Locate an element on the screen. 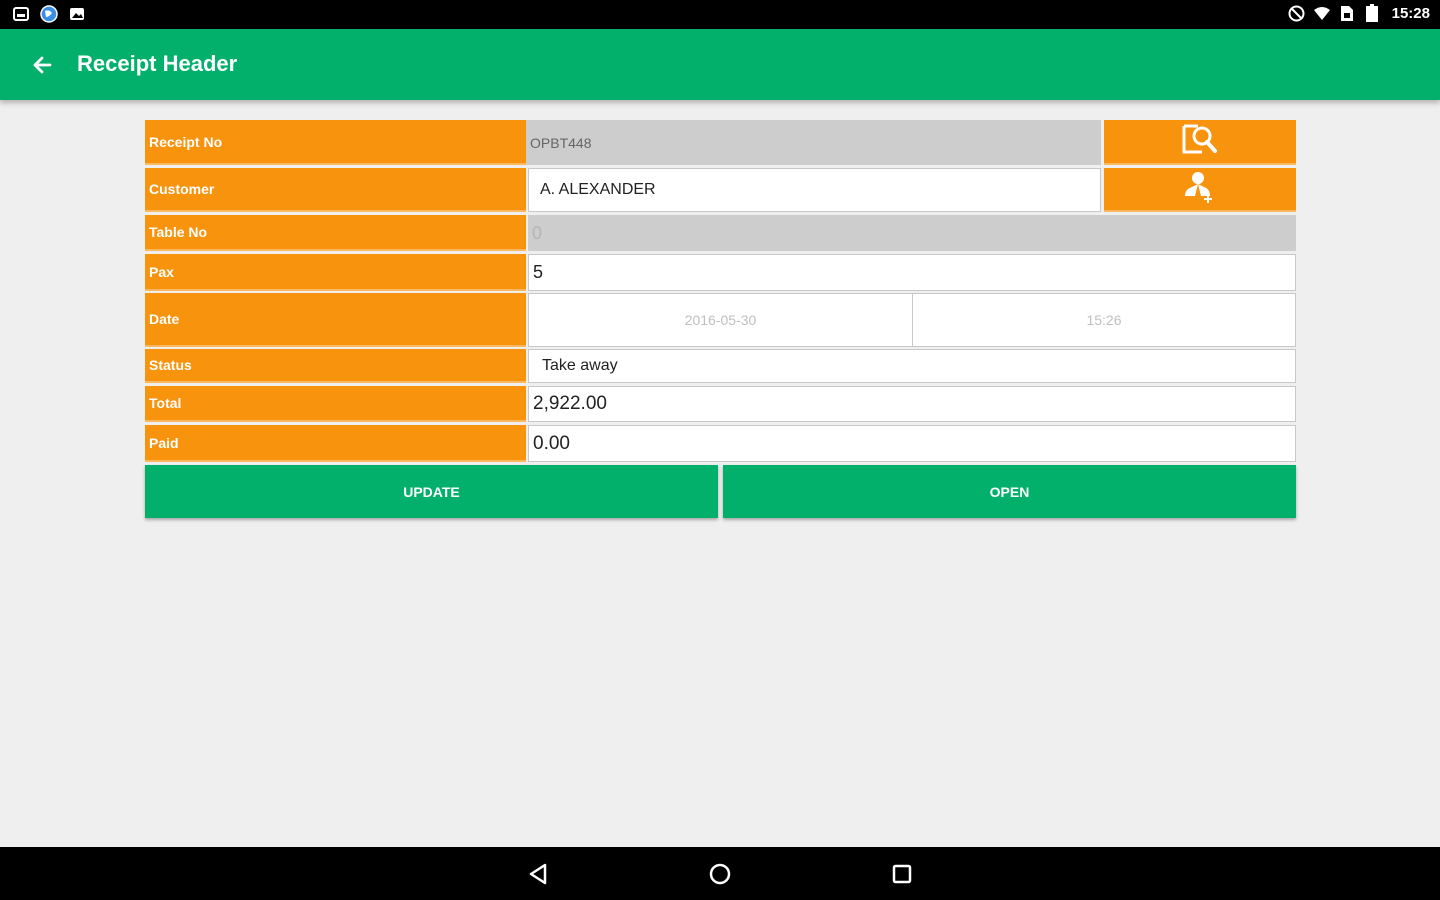 This screenshot has height=900, width=1440. wifi-icon is located at coordinates (1322, 13).